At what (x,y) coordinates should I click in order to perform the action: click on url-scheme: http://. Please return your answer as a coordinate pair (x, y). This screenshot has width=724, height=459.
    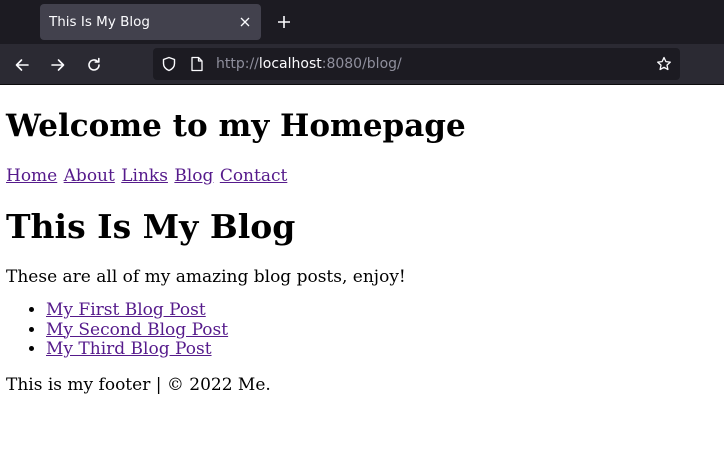
    Looking at the image, I should click on (237, 64).